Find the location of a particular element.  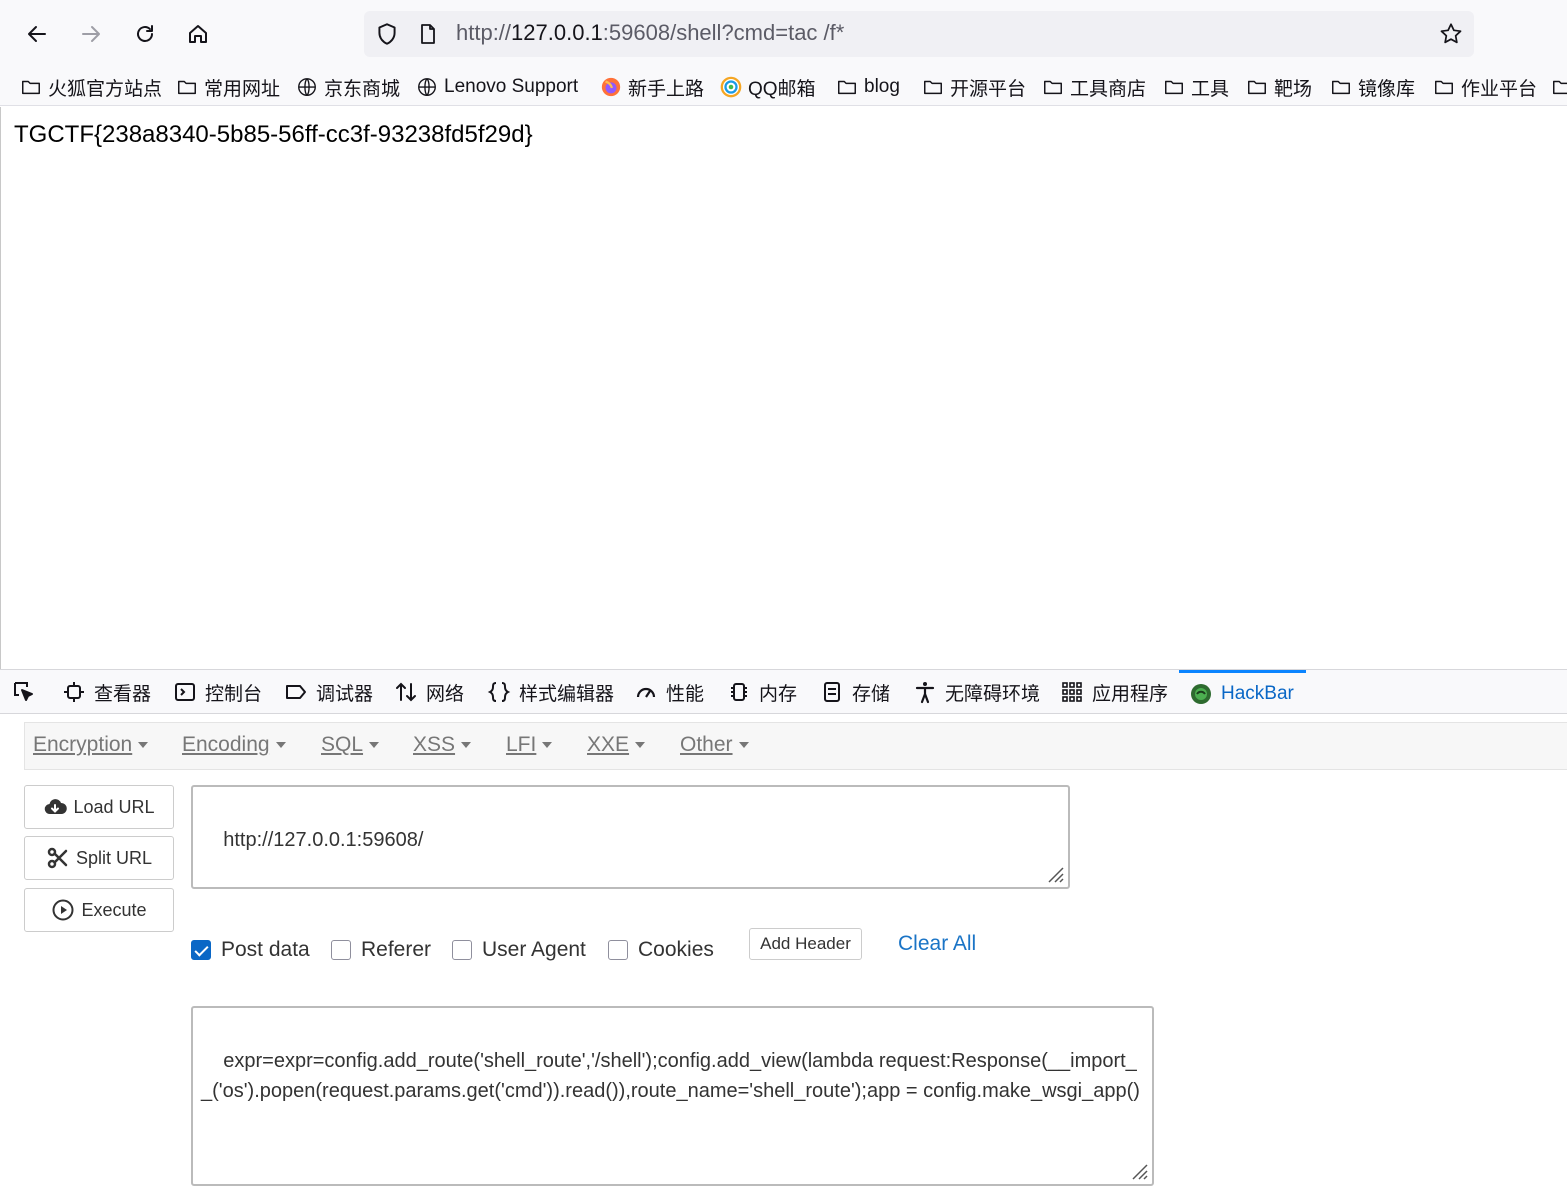

devtools-tab-label: 网络 is located at coordinates (445, 694).